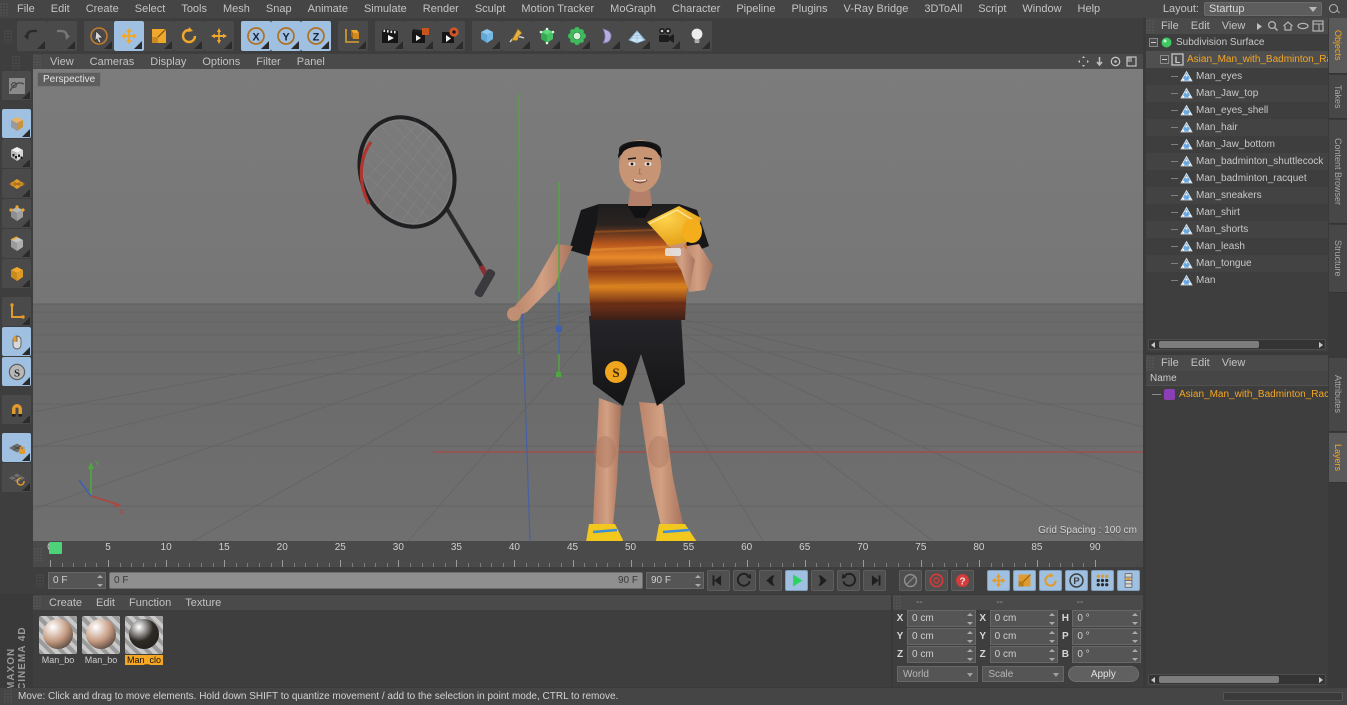 This screenshot has height=705, width=1347. What do you see at coordinates (1338, 259) in the screenshot?
I see `panel-tab-structure: Structure` at bounding box center [1338, 259].